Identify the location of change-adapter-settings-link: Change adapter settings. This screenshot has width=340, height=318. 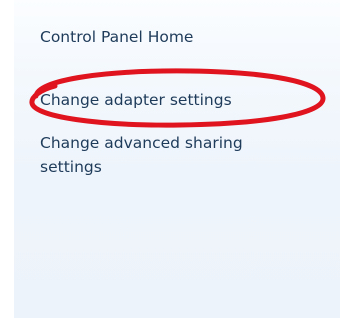
(136, 100).